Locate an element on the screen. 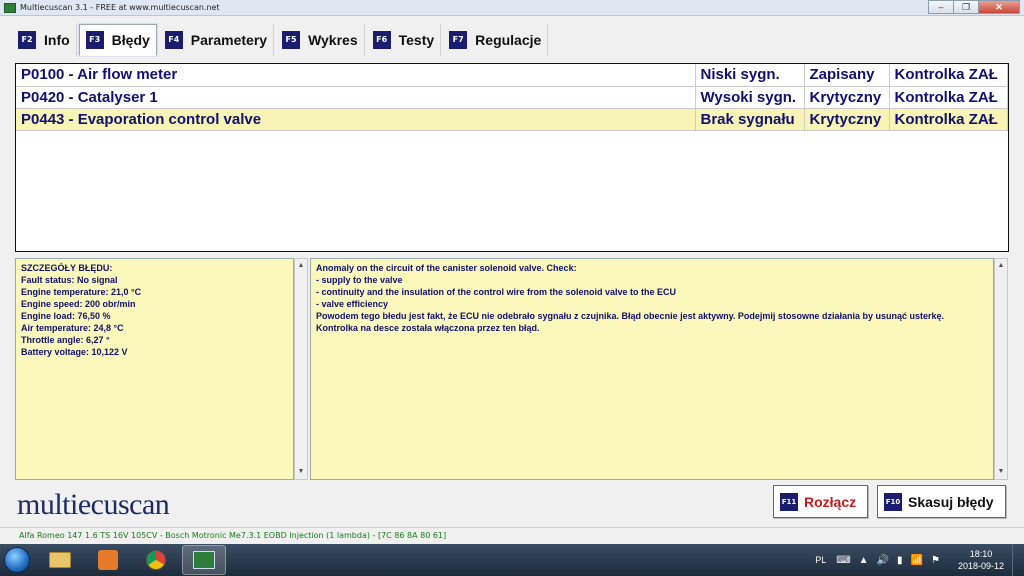  f5-key-icon: F5 is located at coordinates (291, 40).